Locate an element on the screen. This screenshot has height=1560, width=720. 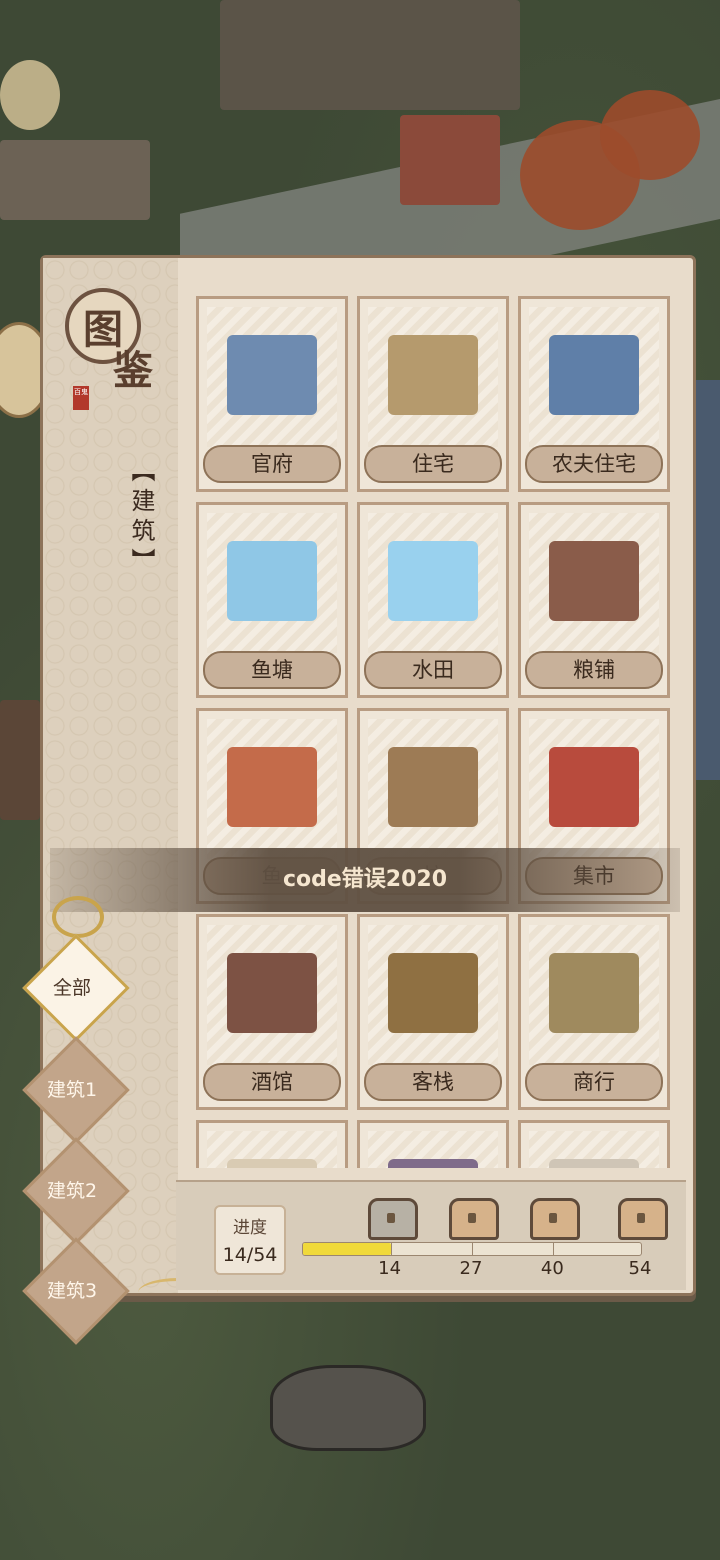
building-card: 粮铺 is located at coordinates (594, 600).